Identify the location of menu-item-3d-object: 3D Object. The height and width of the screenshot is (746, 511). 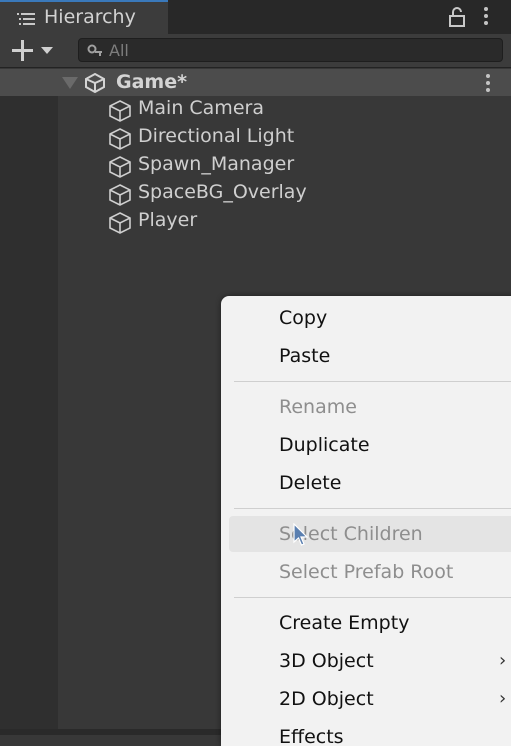
(326, 661).